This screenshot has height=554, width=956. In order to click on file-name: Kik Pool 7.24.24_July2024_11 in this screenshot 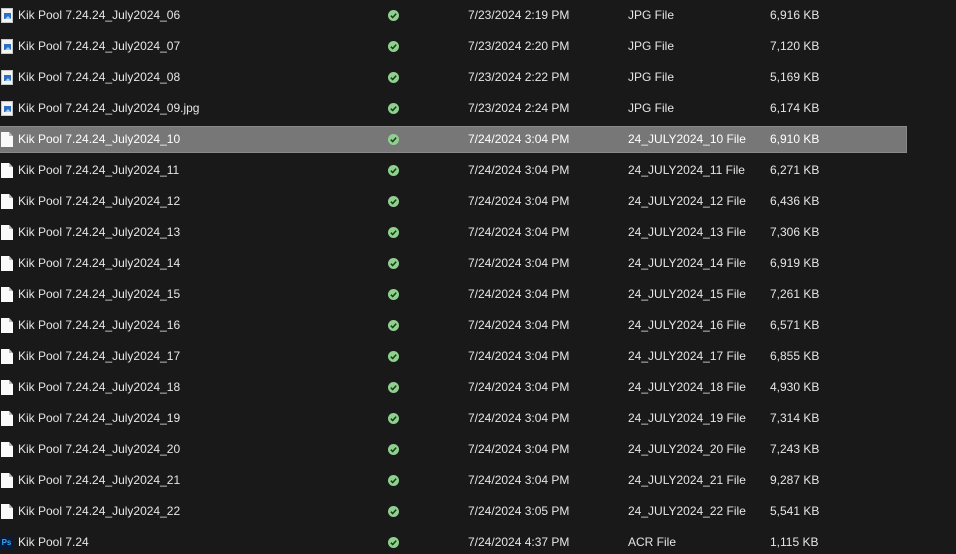, I will do `click(99, 170)`.